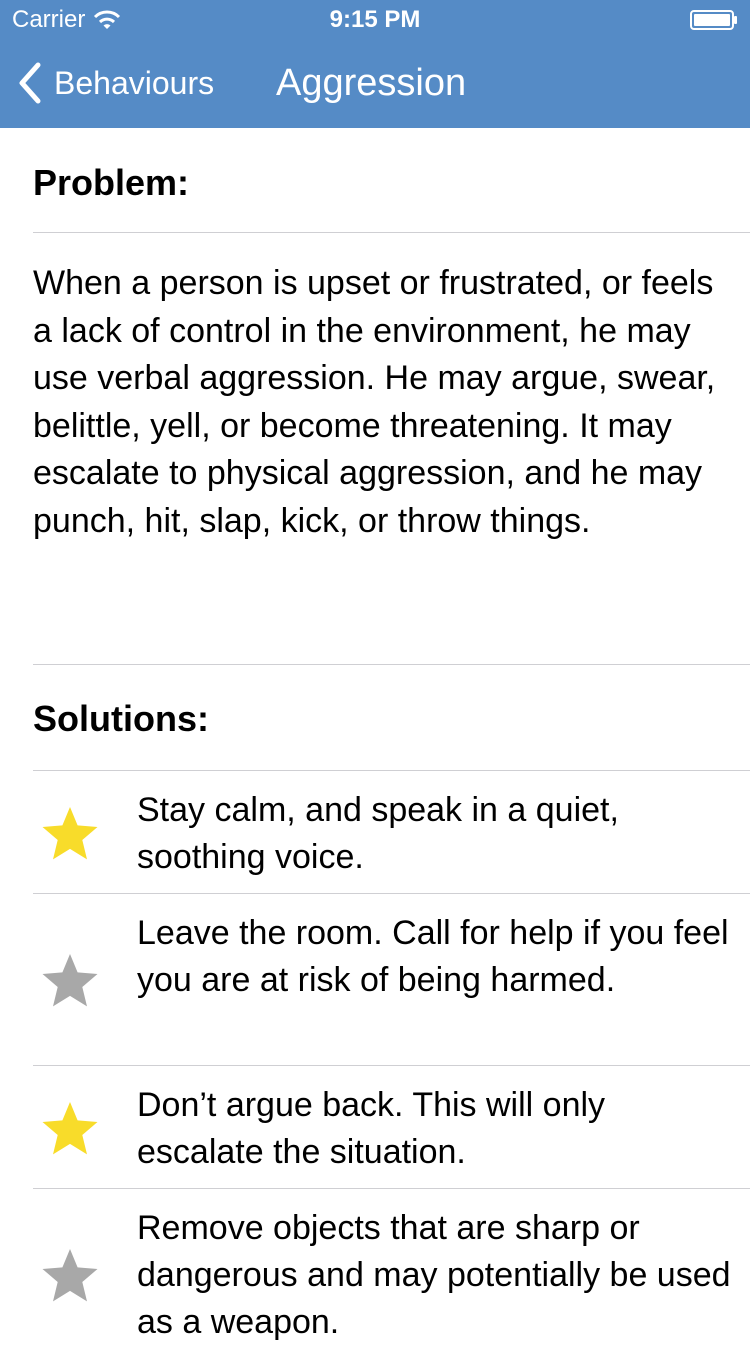 Image resolution: width=750 pixels, height=1346 pixels. Describe the element at coordinates (111, 182) in the screenshot. I see `problem-heading: Problem:` at that location.